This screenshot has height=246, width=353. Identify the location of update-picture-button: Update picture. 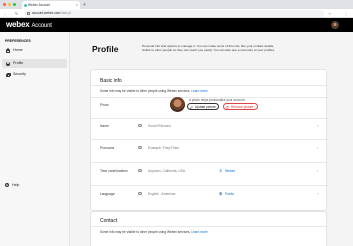
(203, 106).